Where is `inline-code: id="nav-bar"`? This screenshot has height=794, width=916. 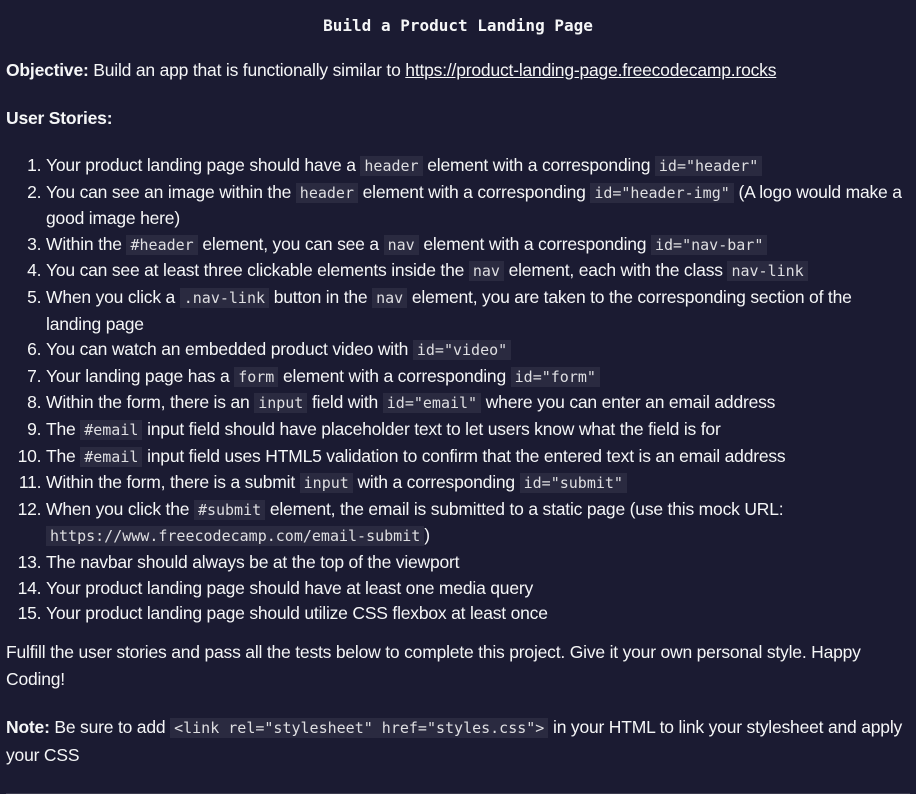 inline-code: id="nav-bar" is located at coordinates (709, 244).